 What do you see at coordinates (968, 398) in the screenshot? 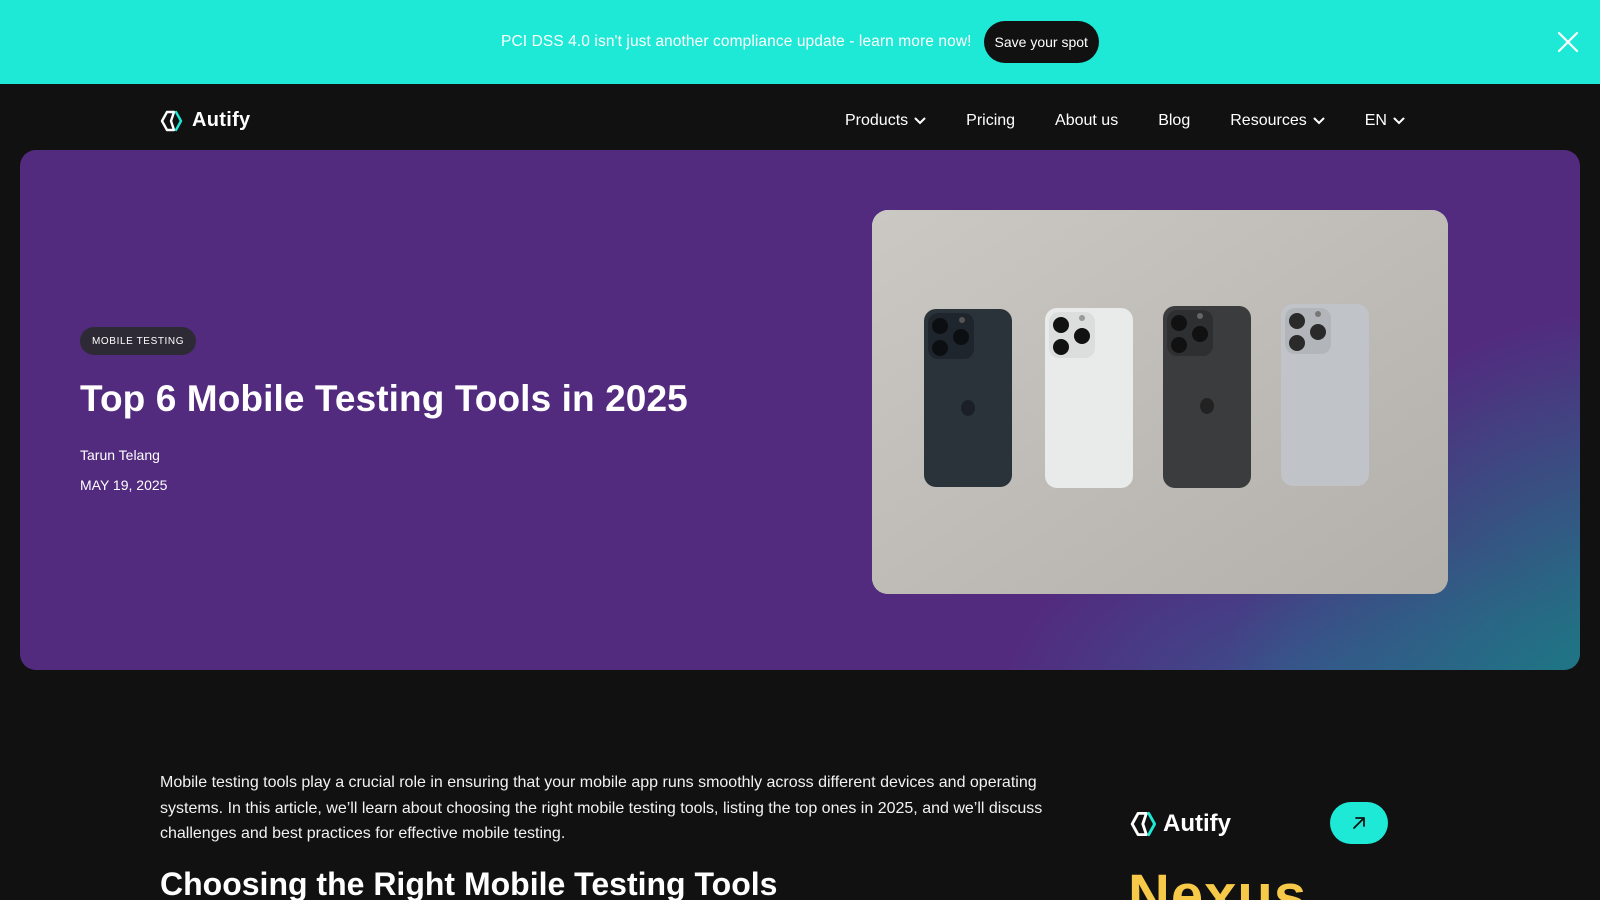
I see `phone-dark-blue` at bounding box center [968, 398].